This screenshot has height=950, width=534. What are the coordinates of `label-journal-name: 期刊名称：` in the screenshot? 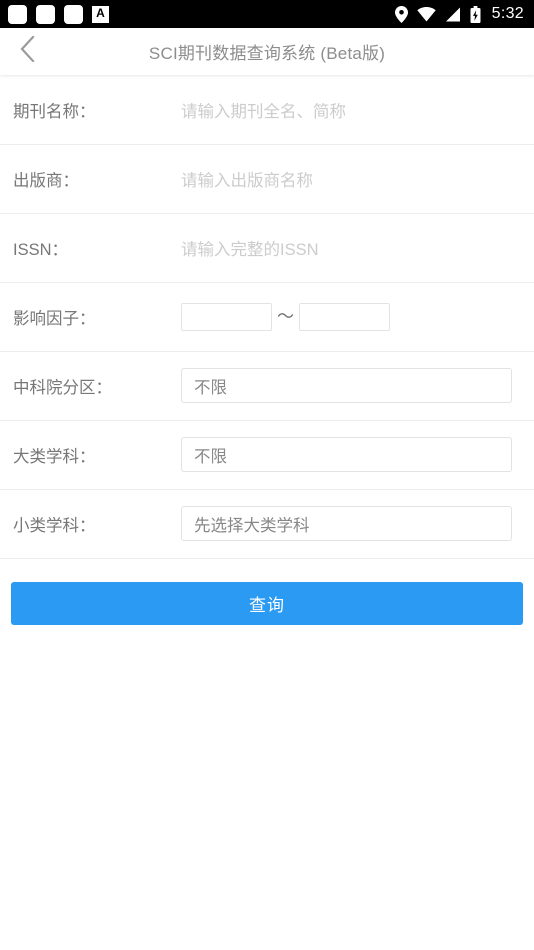 It's located at (54, 111).